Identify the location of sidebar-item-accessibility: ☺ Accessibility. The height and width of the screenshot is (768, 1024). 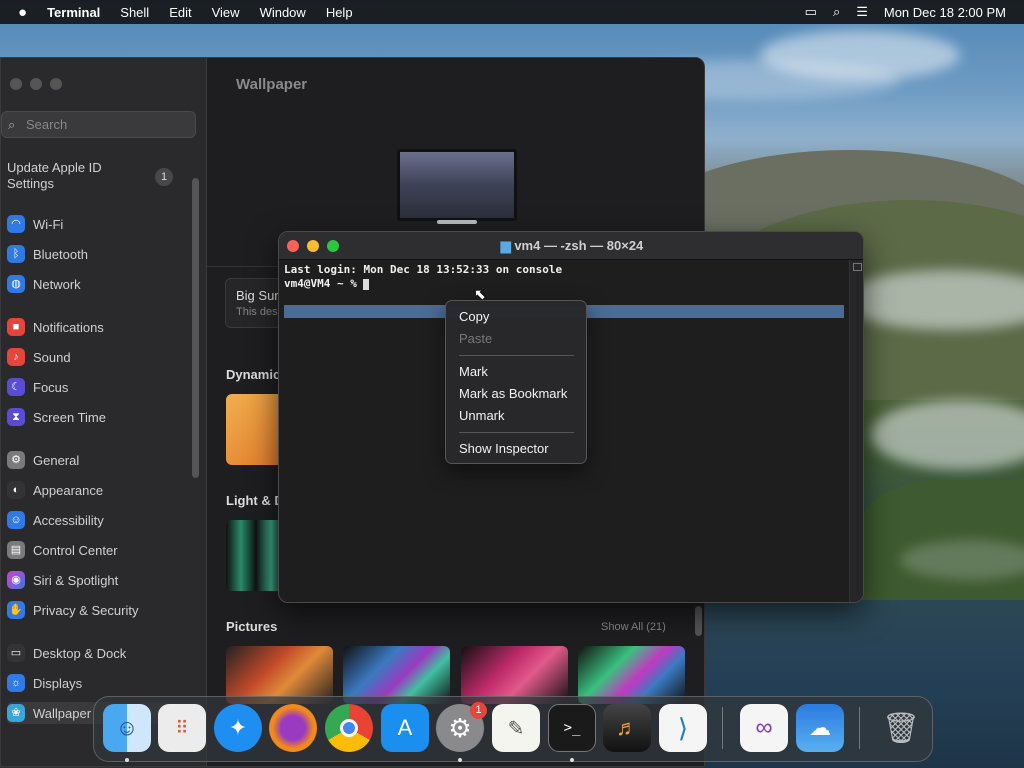
(55, 520).